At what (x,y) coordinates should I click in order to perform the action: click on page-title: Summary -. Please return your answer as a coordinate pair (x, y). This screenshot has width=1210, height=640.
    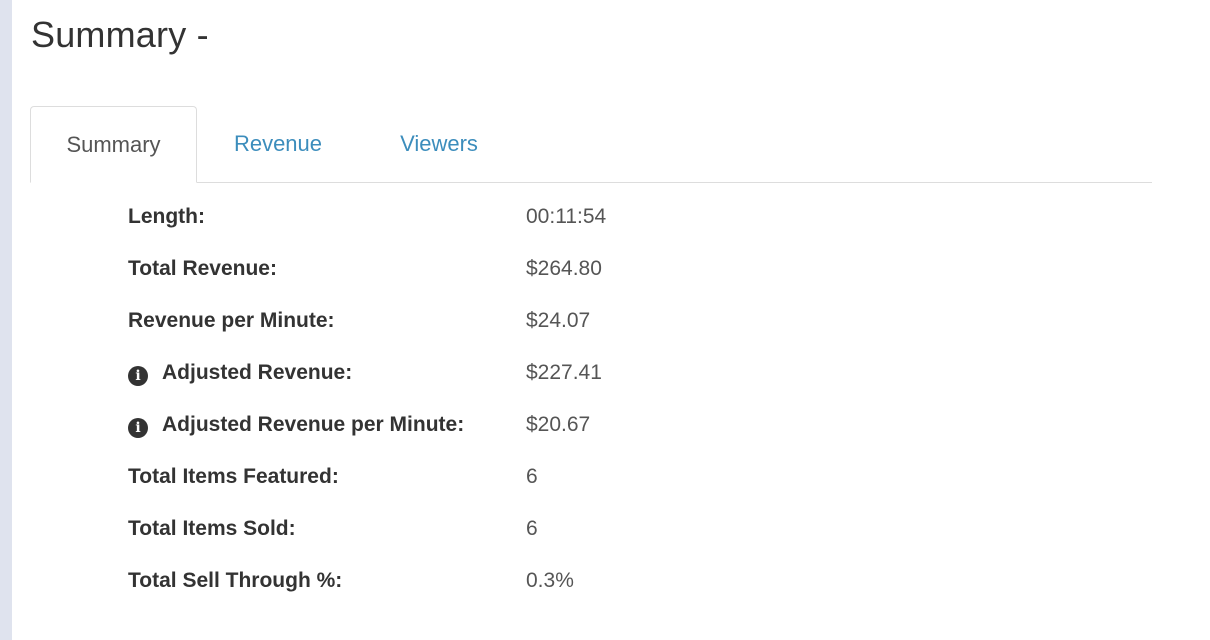
    Looking at the image, I should click on (120, 34).